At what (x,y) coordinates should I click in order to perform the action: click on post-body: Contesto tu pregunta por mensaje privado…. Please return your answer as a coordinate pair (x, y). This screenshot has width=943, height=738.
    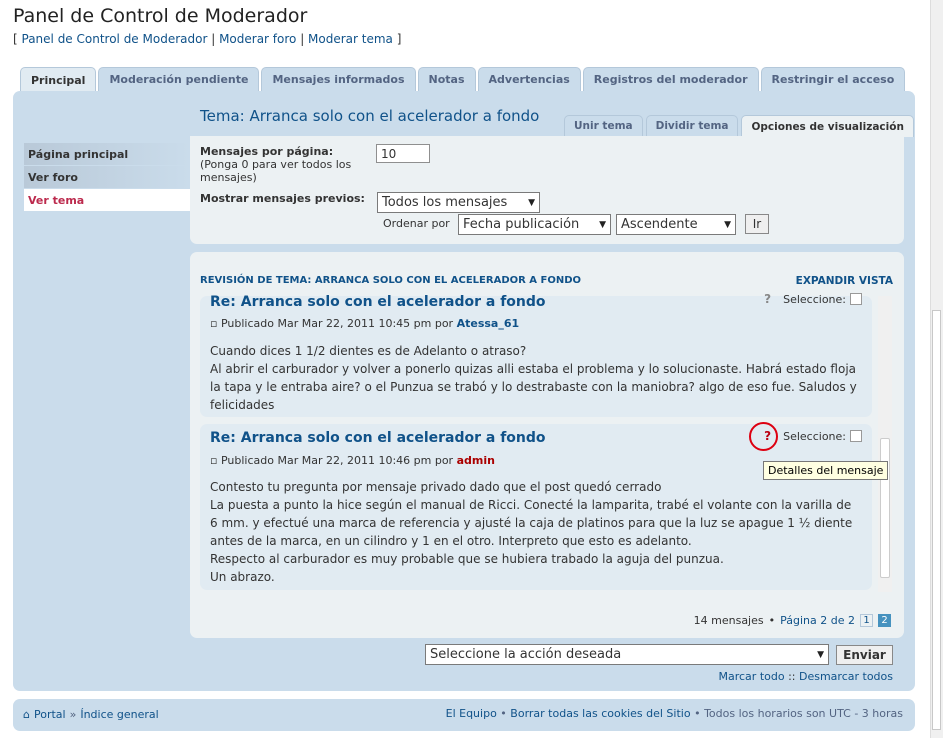
    Looking at the image, I should click on (531, 532).